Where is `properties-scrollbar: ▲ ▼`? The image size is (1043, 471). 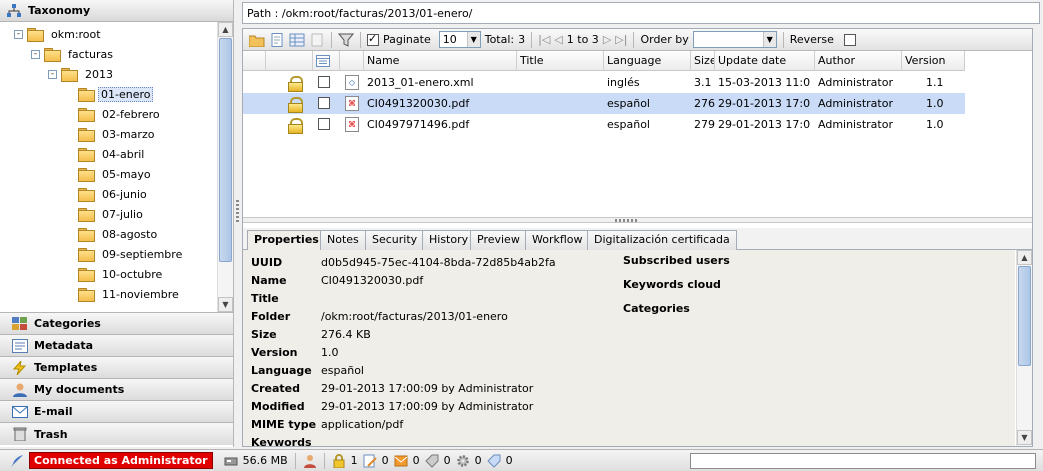 properties-scrollbar: ▲ ▼ is located at coordinates (1024, 348).